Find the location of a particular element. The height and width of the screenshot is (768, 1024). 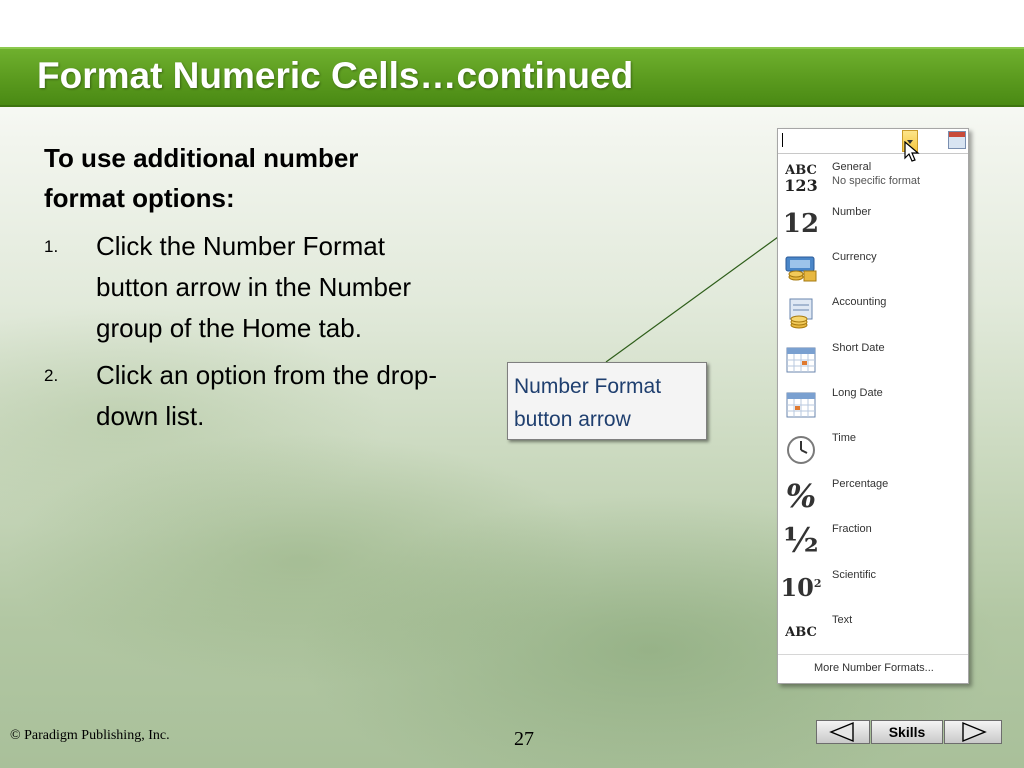

format-option-description: No specific format is located at coordinates (876, 181).